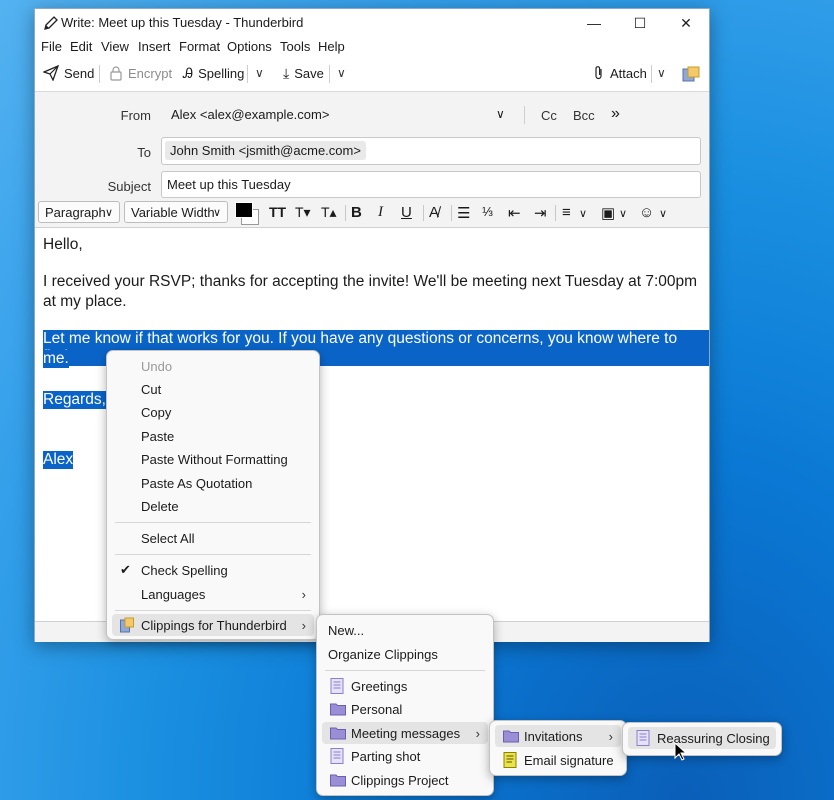 This screenshot has height=800, width=834. What do you see at coordinates (331, 46) in the screenshot?
I see `menu-help: Help` at bounding box center [331, 46].